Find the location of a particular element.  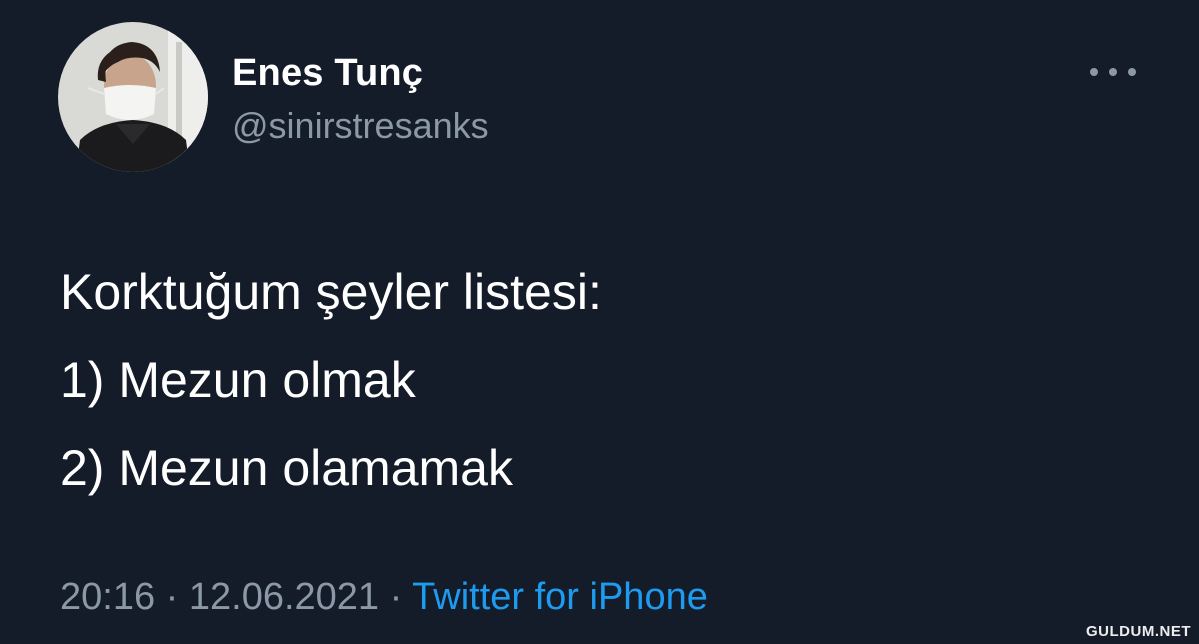

more-options-button is located at coordinates (1113, 72).